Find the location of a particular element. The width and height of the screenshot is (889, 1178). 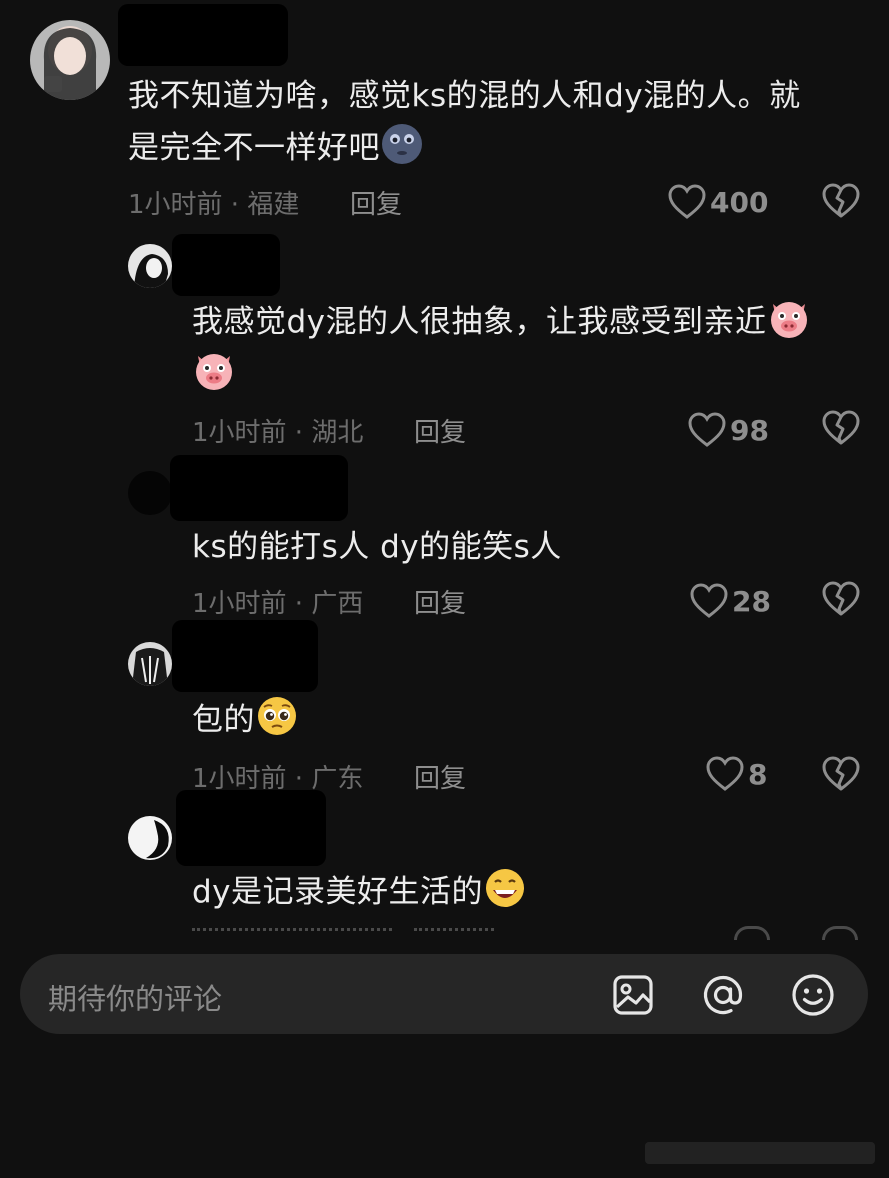

at-icon is located at coordinates (723, 995).